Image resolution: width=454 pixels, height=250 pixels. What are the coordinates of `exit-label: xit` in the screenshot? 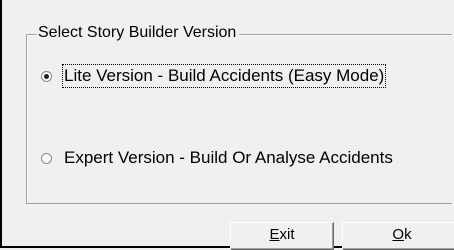 It's located at (287, 234).